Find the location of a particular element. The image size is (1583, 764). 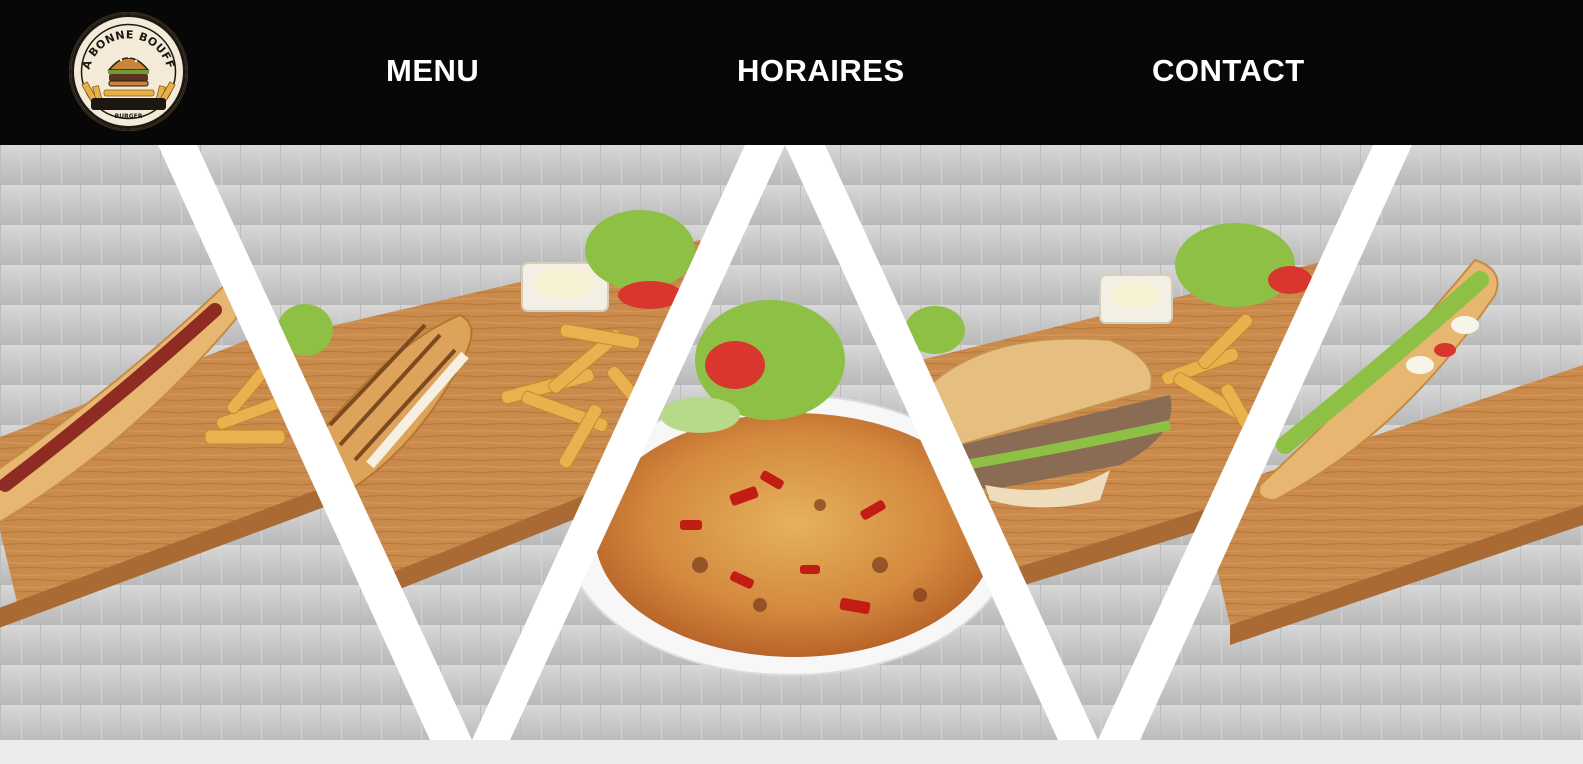

burger-logo-icon: LA BONNE BOUFFE BURGER is located at coordinates (127, 70).